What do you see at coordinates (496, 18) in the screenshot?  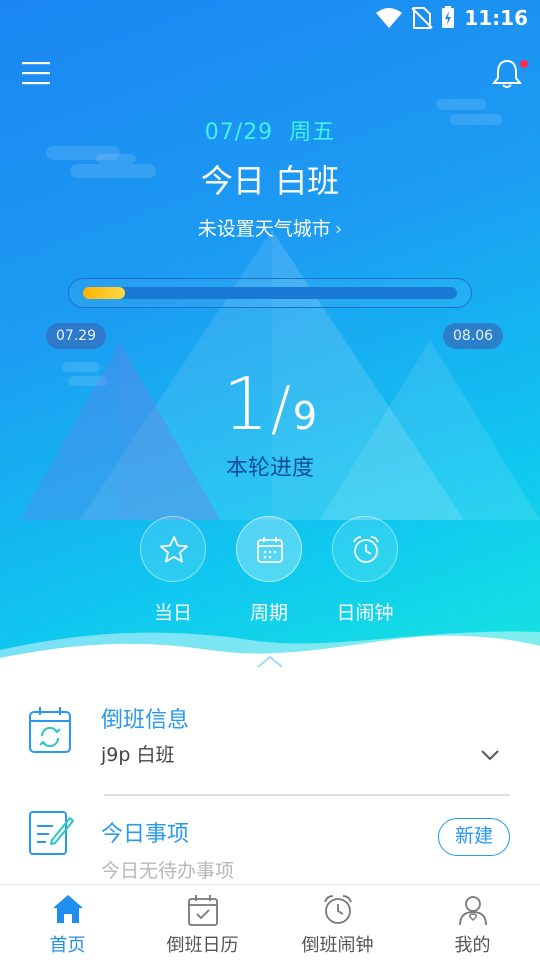 I see `status-time: 11:16` at bounding box center [496, 18].